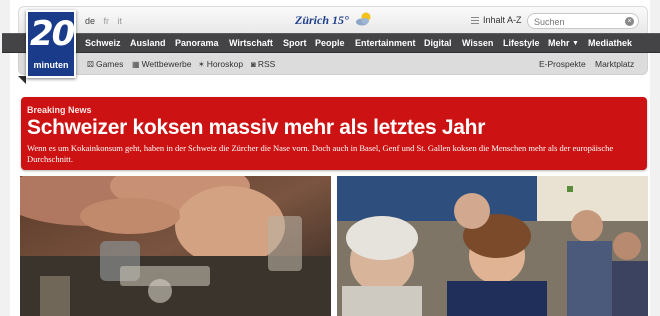  Describe the element at coordinates (521, 43) in the screenshot. I see `nav-item-lifestyle: Lifestyle` at that location.